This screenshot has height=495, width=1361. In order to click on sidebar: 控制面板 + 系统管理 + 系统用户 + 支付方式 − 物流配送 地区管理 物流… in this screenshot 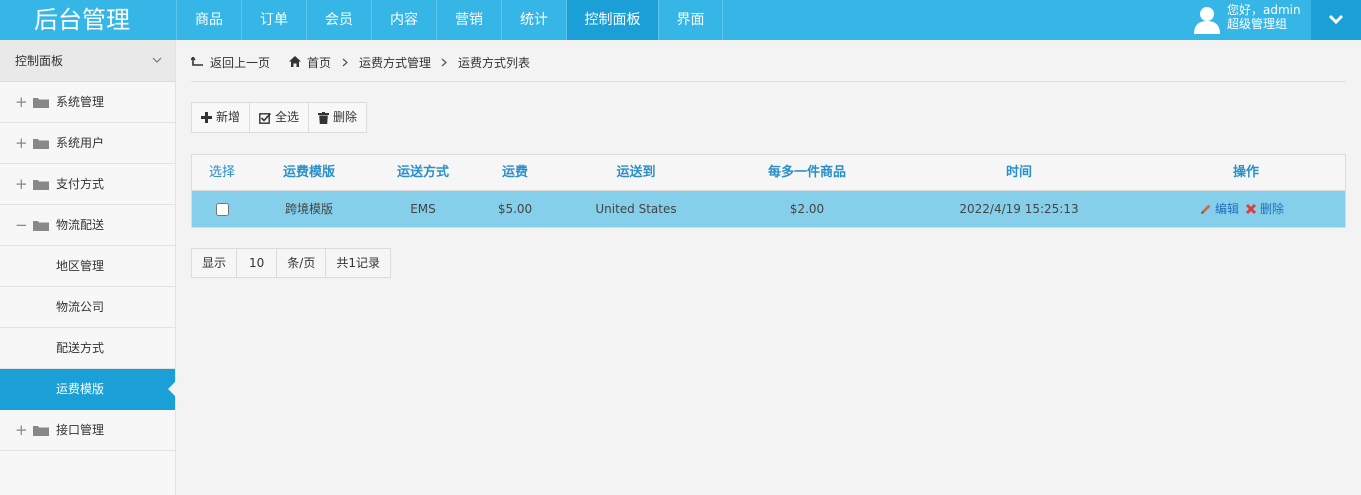, I will do `click(88, 267)`.